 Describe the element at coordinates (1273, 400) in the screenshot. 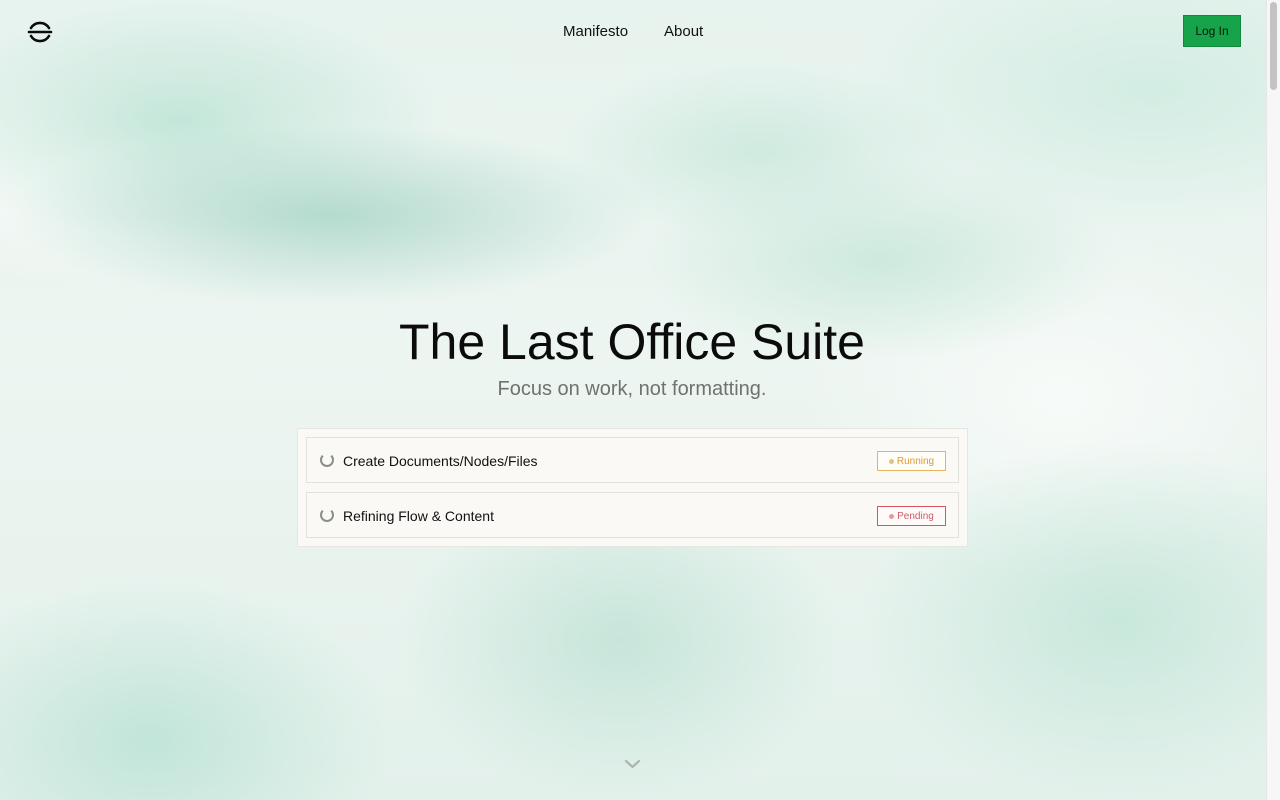

I see `scrollbar` at that location.